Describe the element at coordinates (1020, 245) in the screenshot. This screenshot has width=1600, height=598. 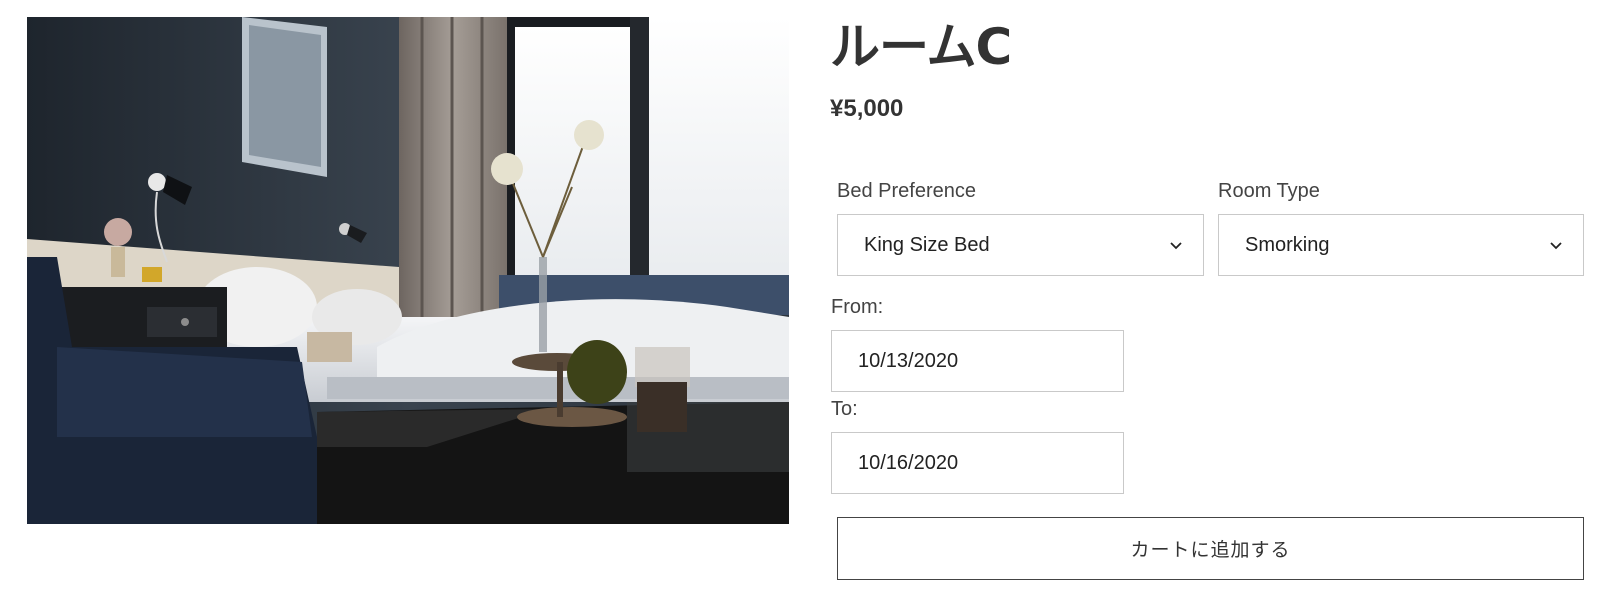
I see `bed-preference-select: King Size Bed` at that location.